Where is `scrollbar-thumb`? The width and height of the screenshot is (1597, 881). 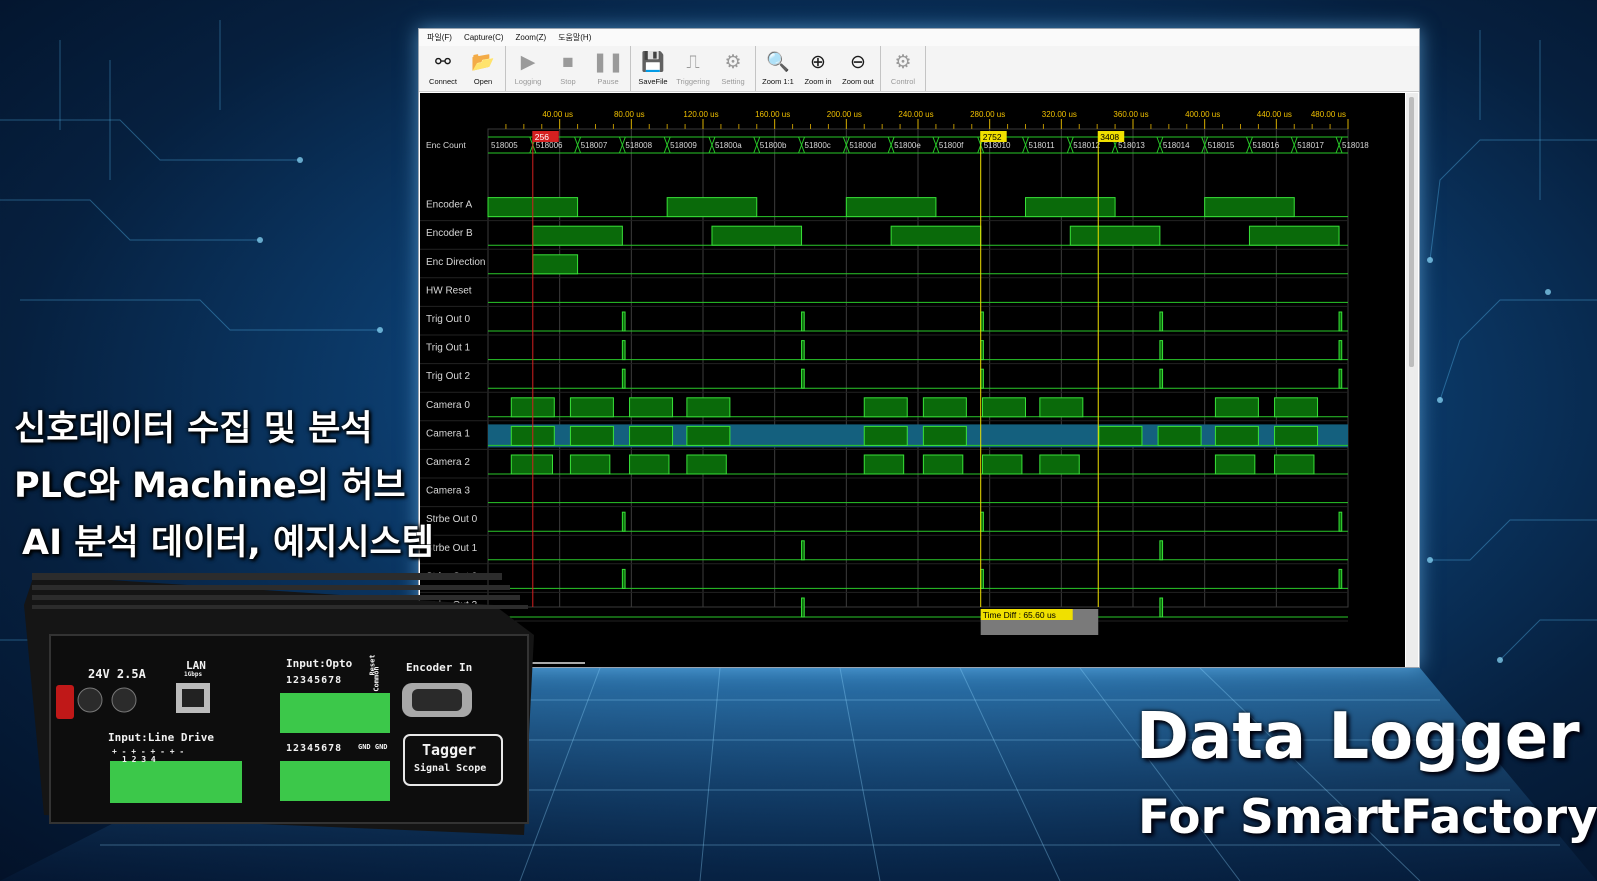 scrollbar-thumb is located at coordinates (1411, 232).